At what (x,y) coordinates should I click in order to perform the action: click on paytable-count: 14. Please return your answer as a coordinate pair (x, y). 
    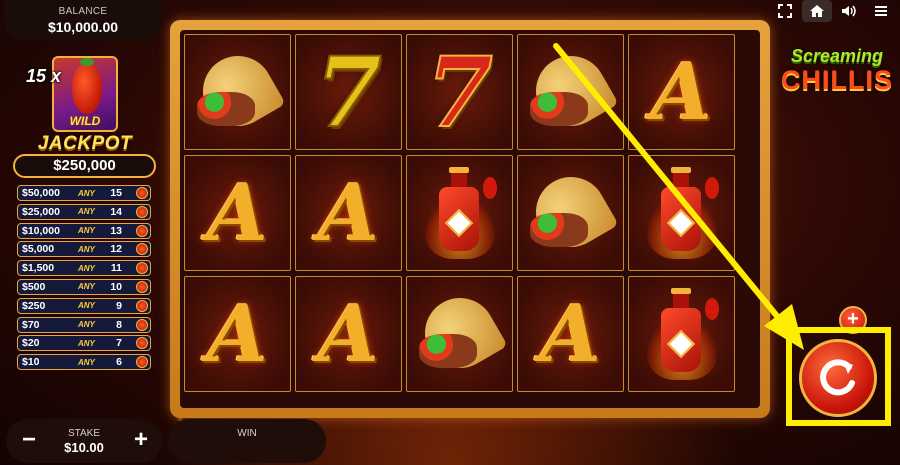
    Looking at the image, I should click on (116, 211).